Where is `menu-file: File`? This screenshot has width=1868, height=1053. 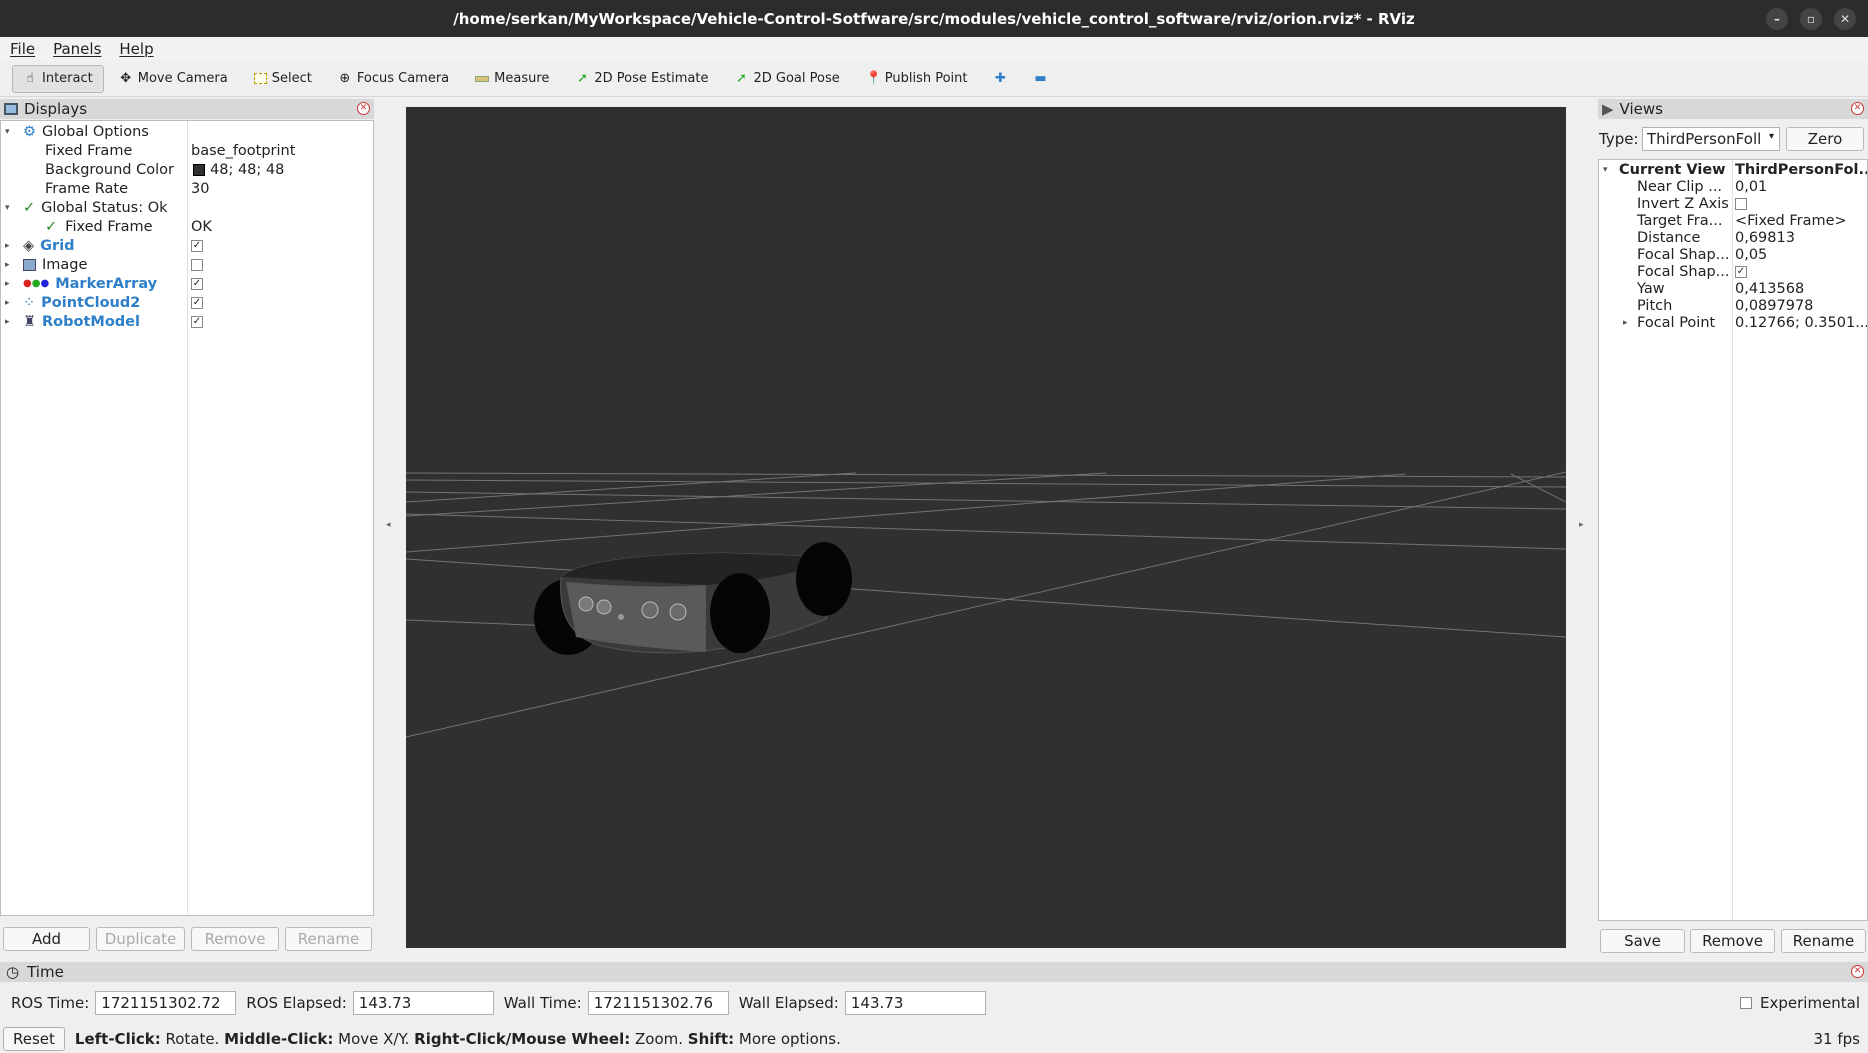 menu-file: File is located at coordinates (22, 49).